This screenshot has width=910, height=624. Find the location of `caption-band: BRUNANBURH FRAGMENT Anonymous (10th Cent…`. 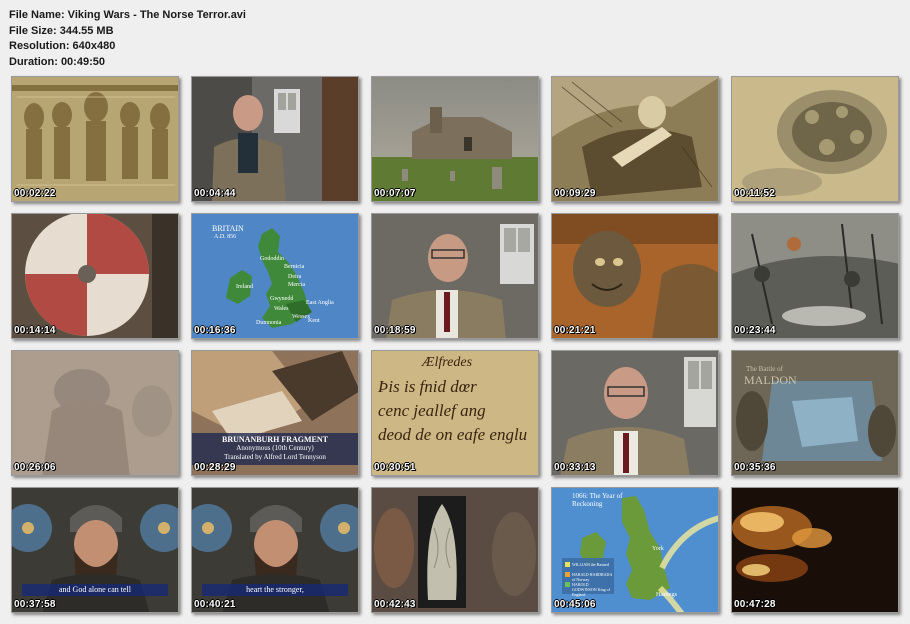

caption-band: BRUNANBURH FRAGMENT Anonymous (10th Cent… is located at coordinates (275, 449).